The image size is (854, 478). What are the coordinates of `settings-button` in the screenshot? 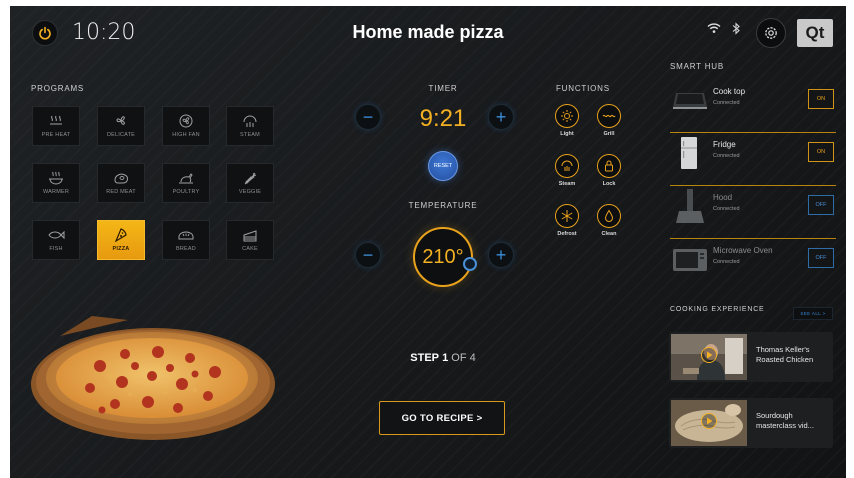 It's located at (771, 33).